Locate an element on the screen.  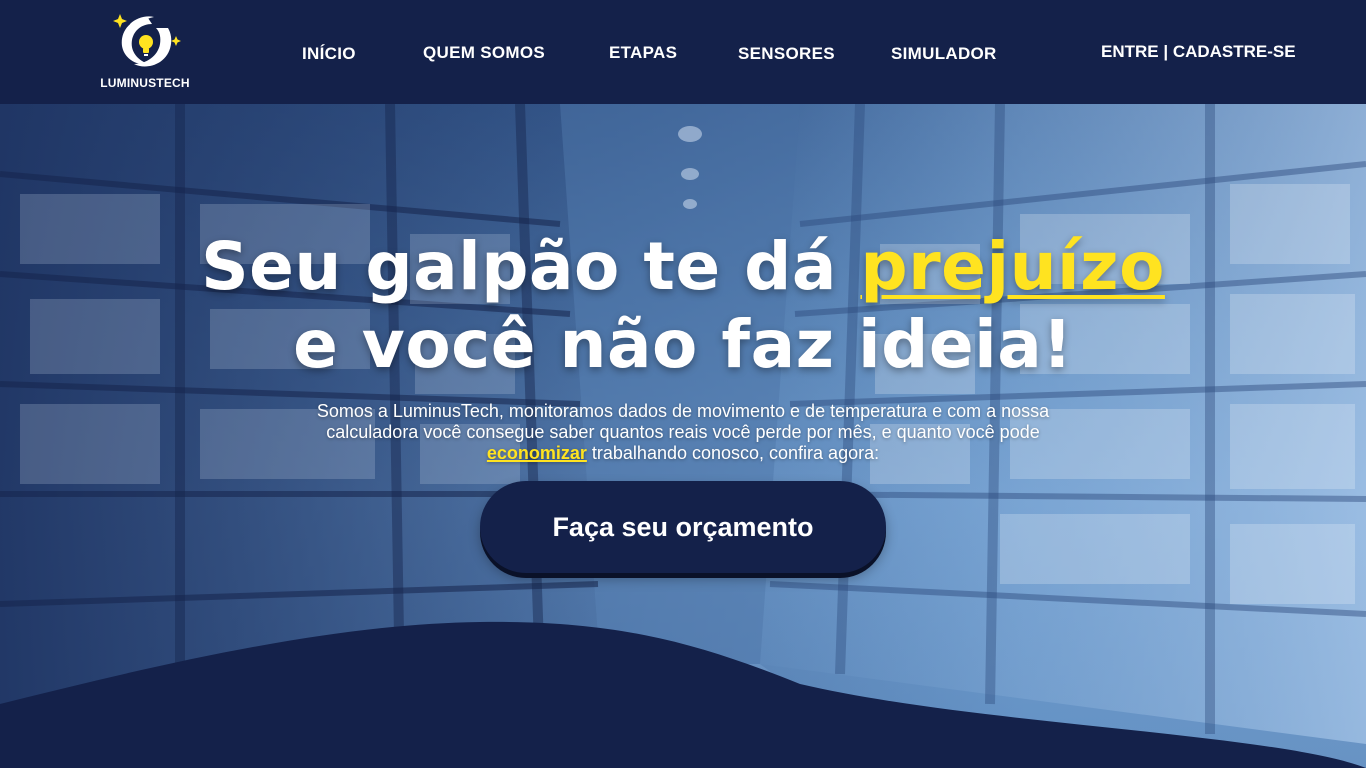
description-part2: trabalhando conosco, confira agora: is located at coordinates (733, 453).